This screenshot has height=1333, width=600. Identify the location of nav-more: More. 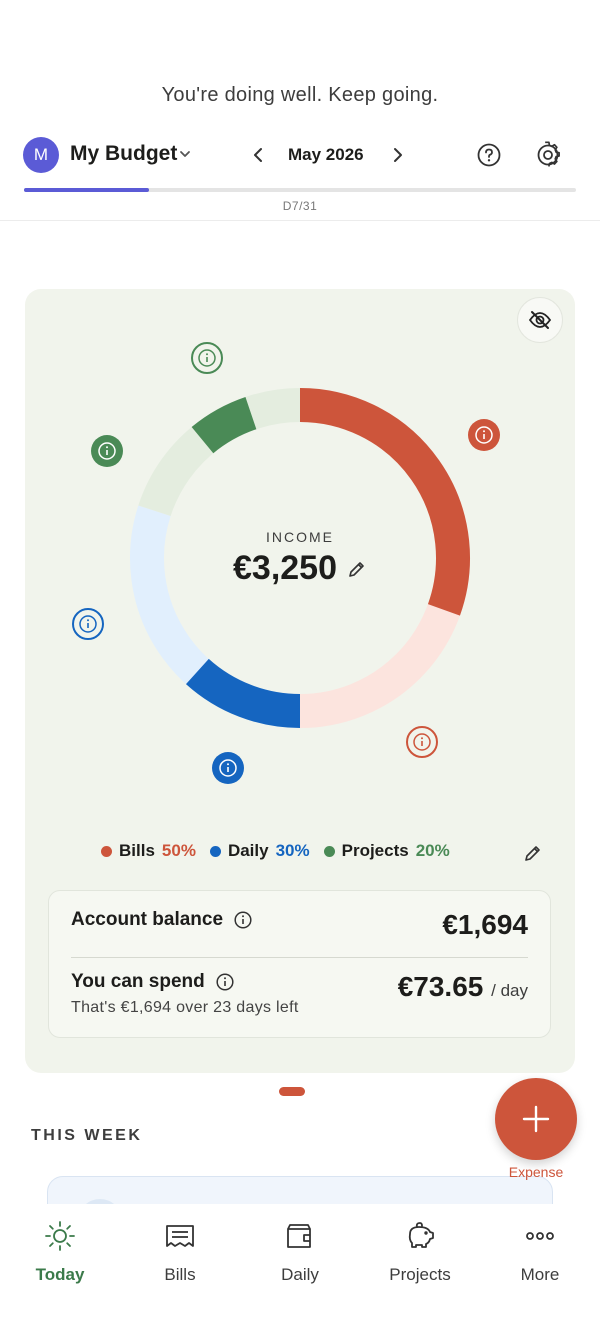
(540, 1252).